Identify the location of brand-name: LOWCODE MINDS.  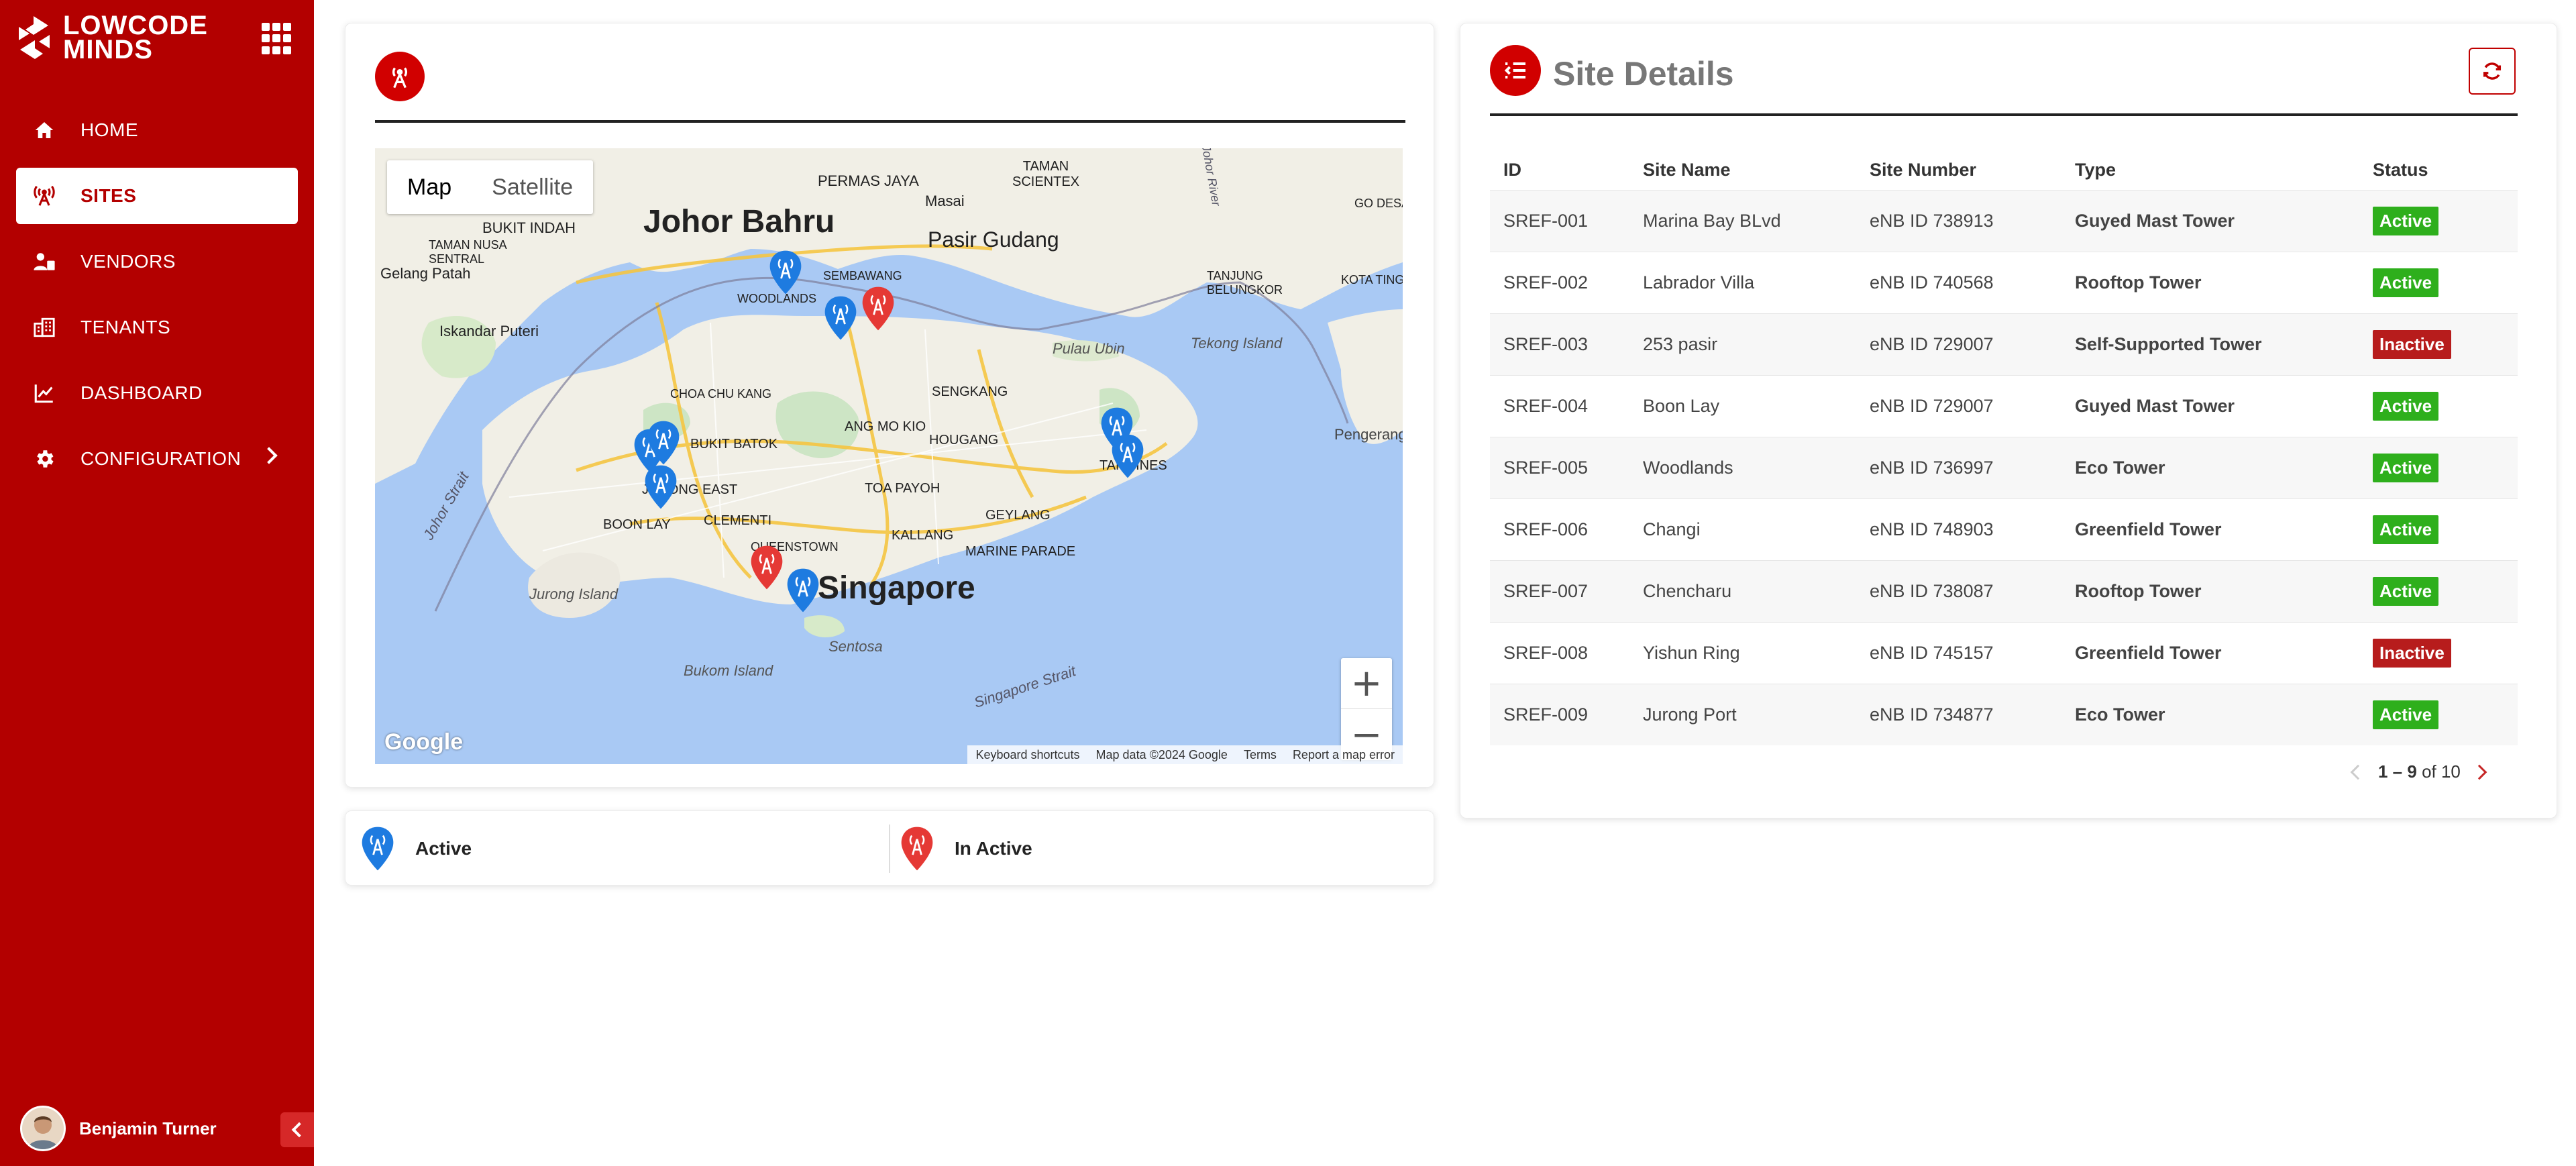
(135, 37).